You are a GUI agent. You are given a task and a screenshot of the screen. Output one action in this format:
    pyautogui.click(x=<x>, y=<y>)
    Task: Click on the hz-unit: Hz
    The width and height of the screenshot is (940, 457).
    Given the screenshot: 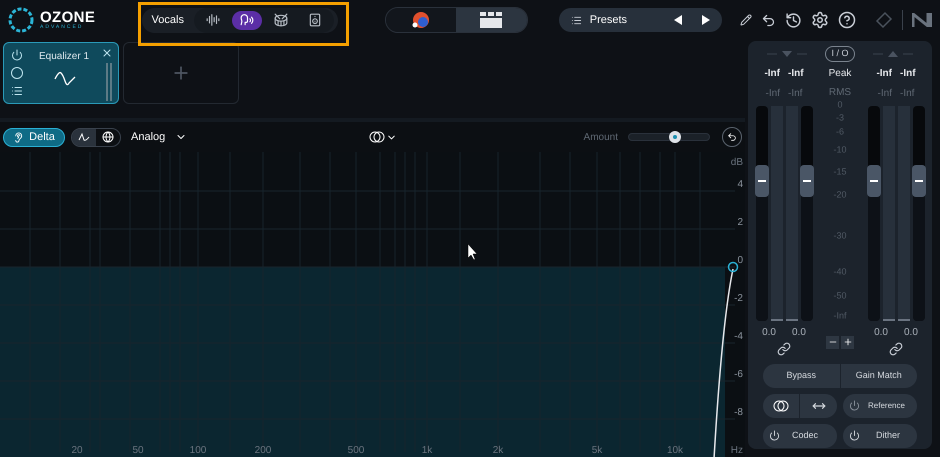 What is the action you would take?
    pyautogui.click(x=736, y=450)
    